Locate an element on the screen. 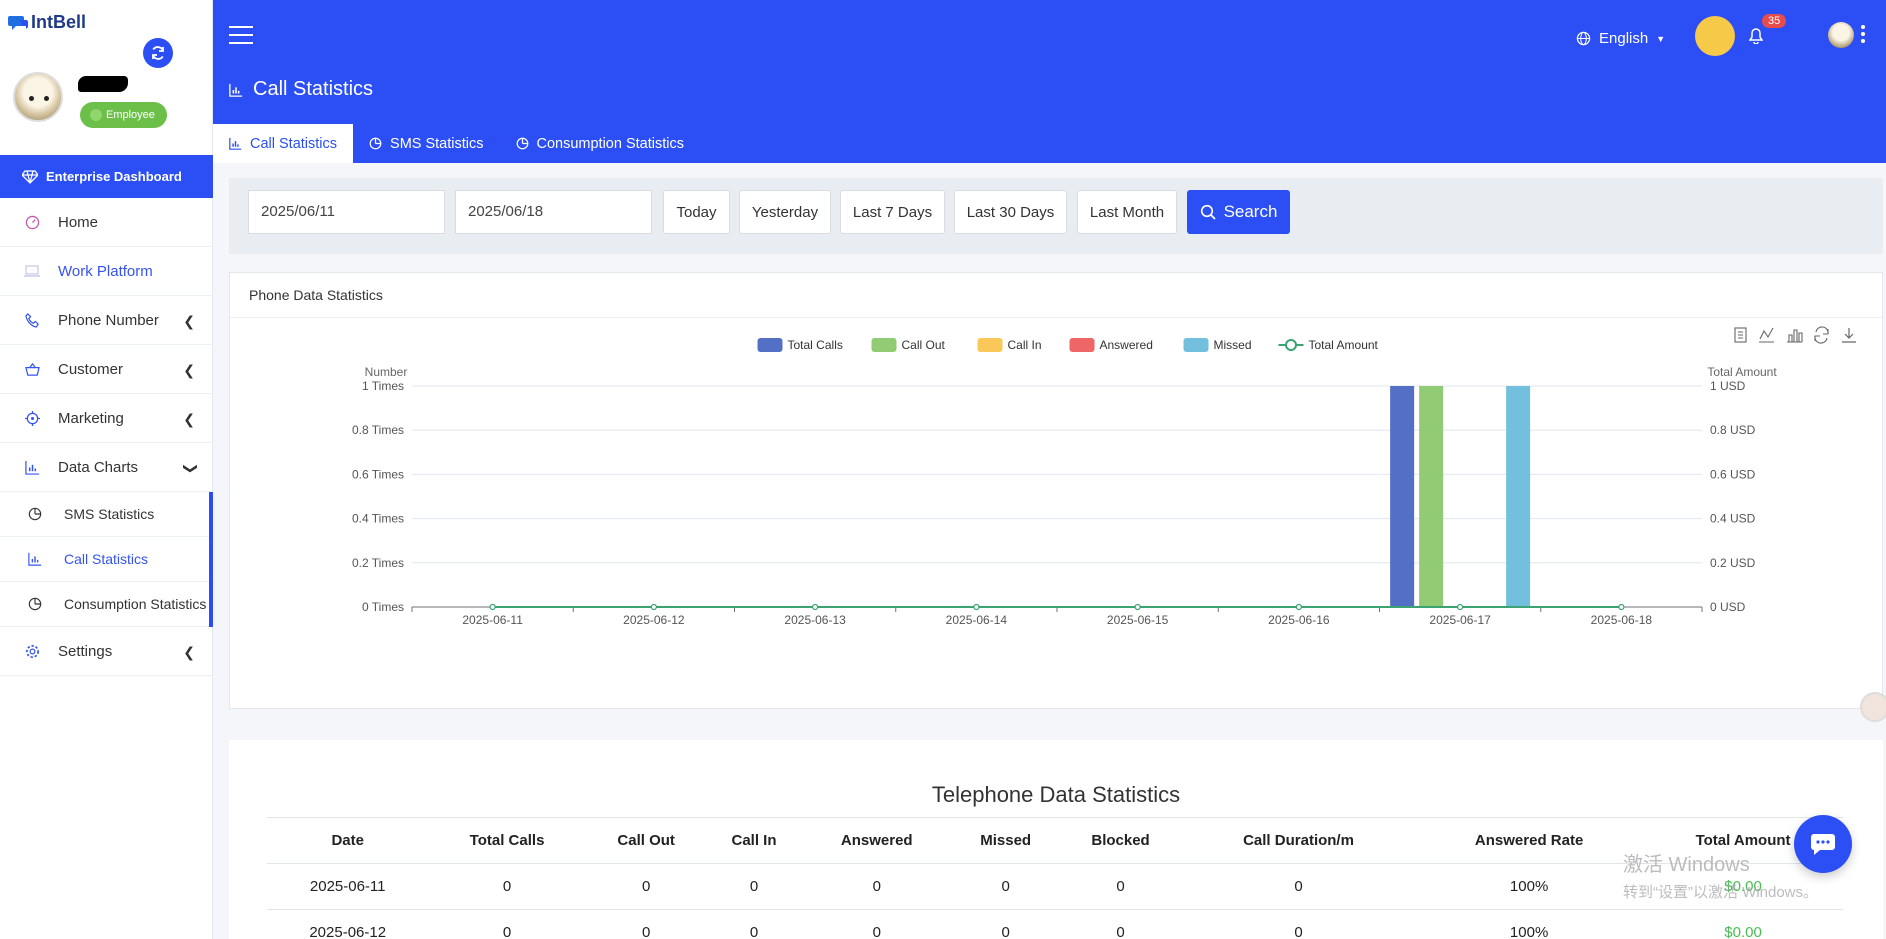 The height and width of the screenshot is (939, 1886). y-tick-label: 0.4 Times is located at coordinates (378, 519).